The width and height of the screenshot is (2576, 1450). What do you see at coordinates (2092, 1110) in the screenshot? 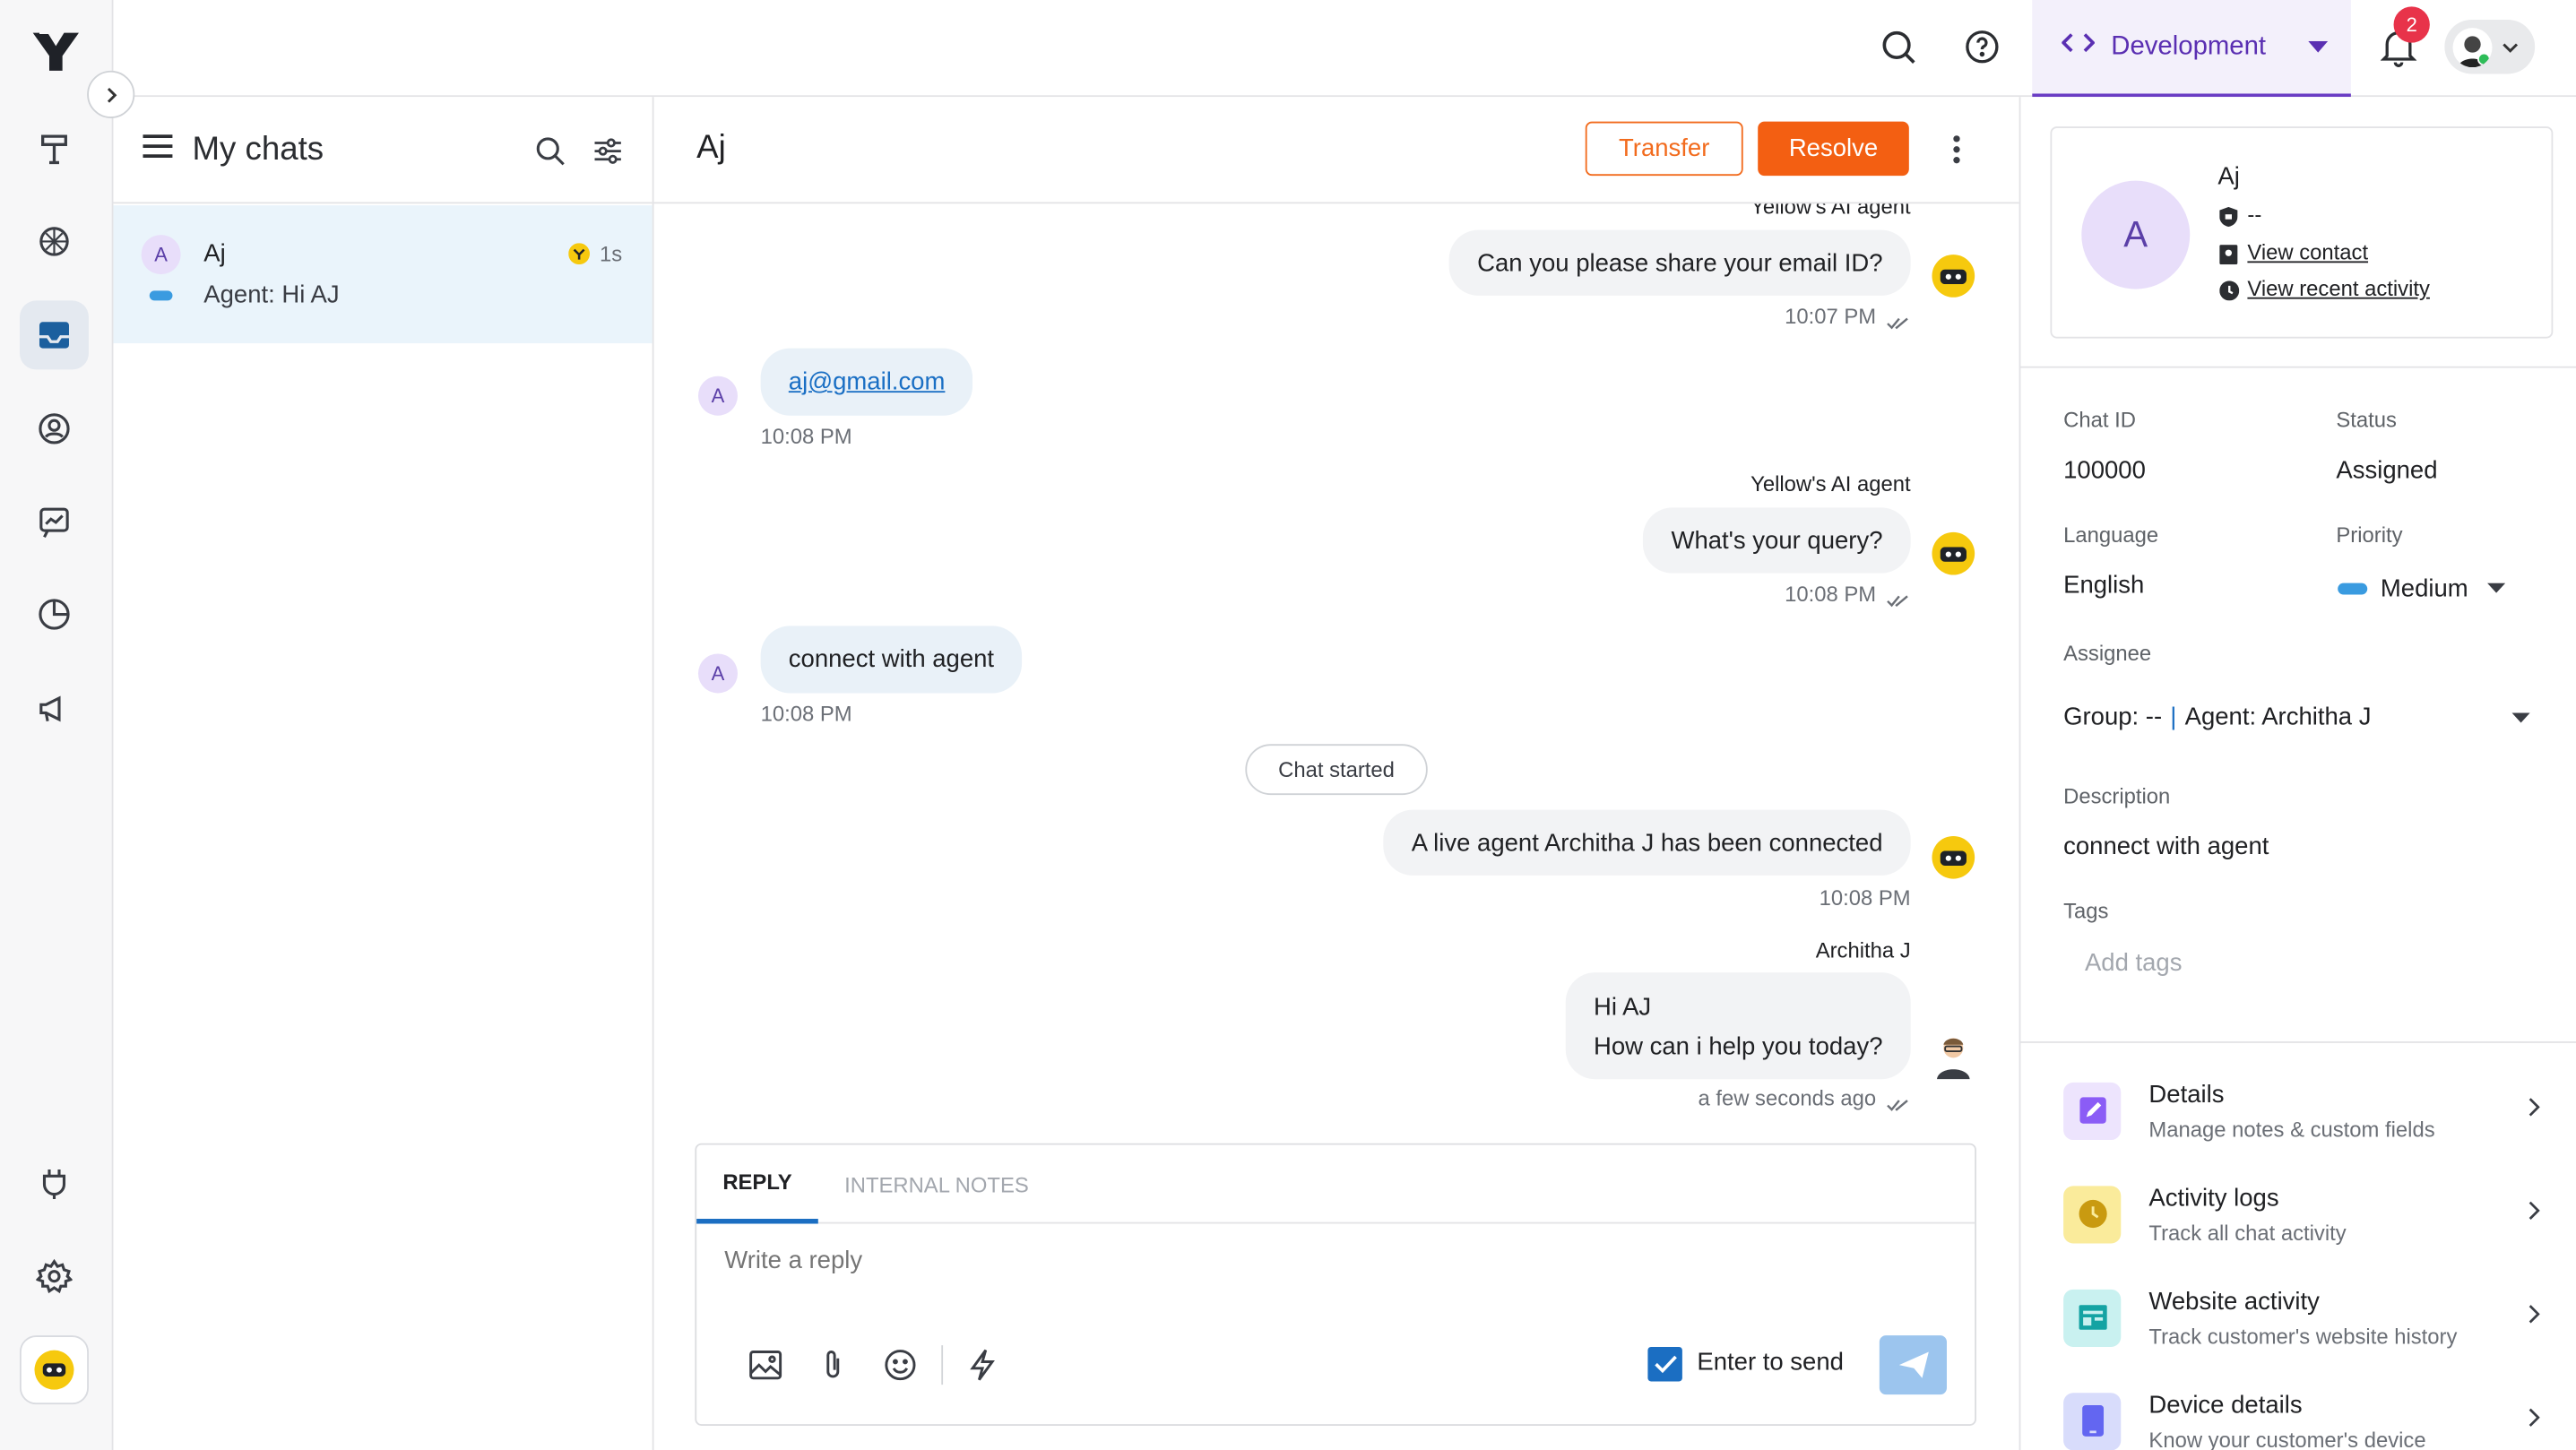
I see `edit-icon` at bounding box center [2092, 1110].